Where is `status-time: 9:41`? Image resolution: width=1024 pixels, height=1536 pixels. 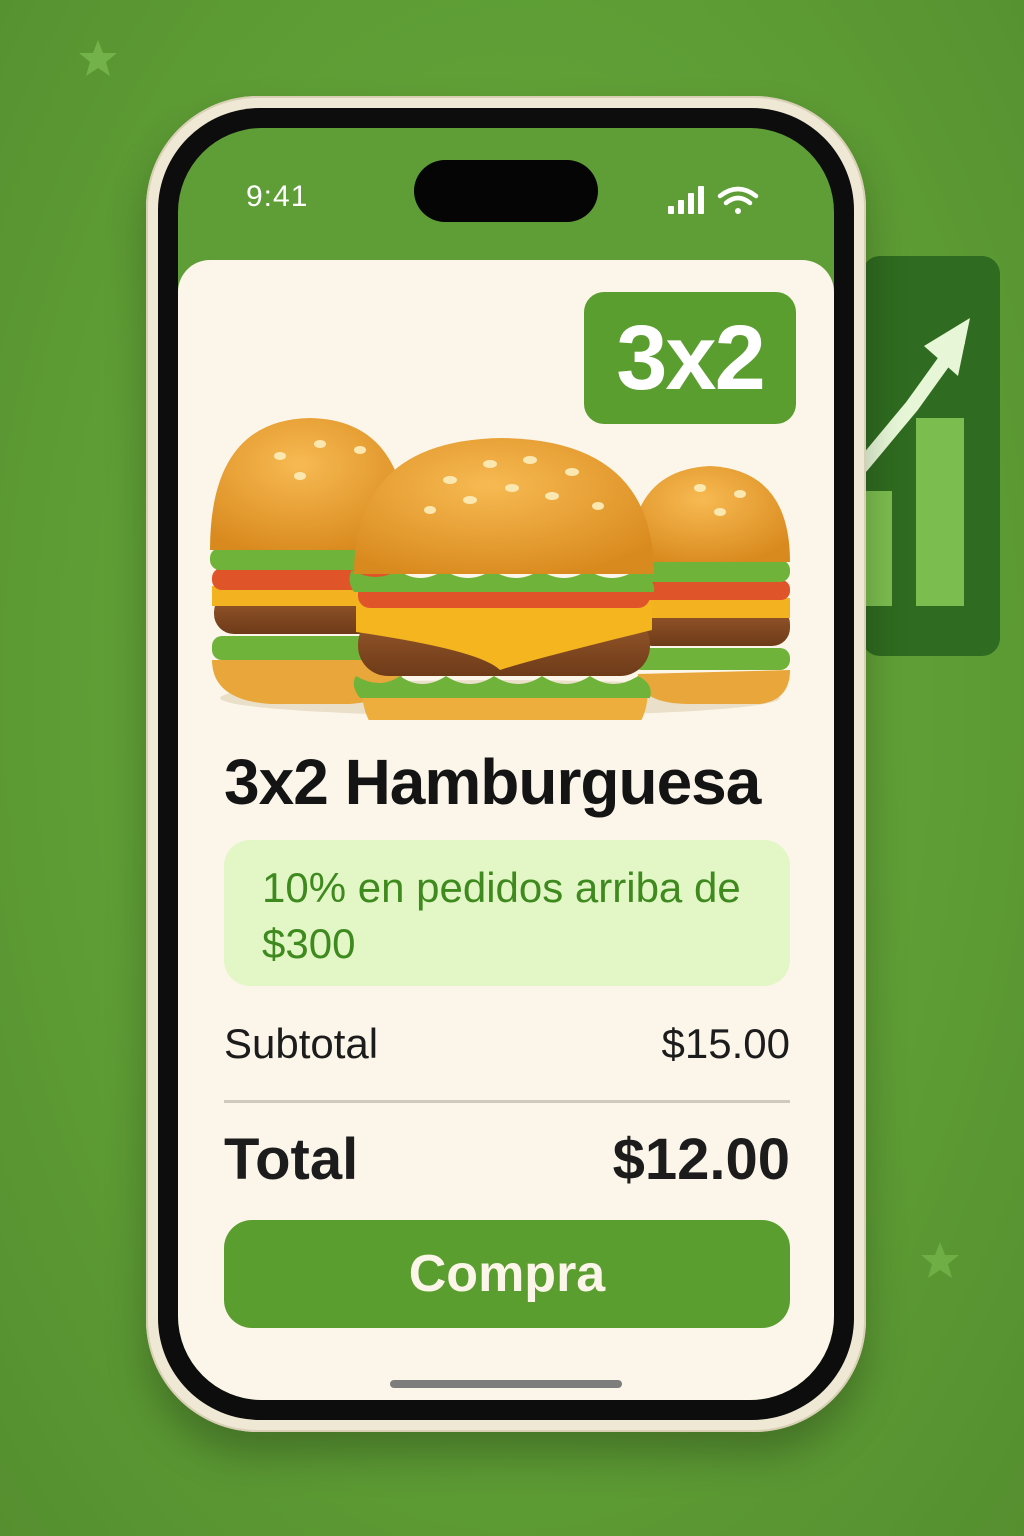
status-time: 9:41 is located at coordinates (277, 196).